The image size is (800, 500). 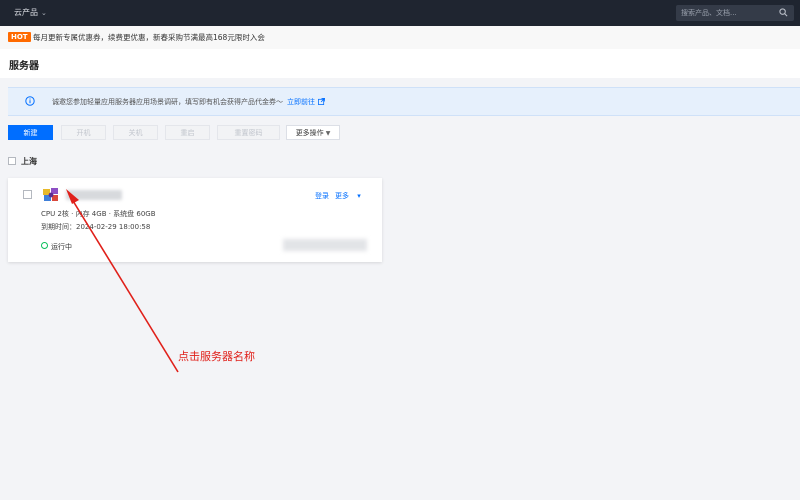 I want to click on server-os-icon, so click(x=50, y=194).